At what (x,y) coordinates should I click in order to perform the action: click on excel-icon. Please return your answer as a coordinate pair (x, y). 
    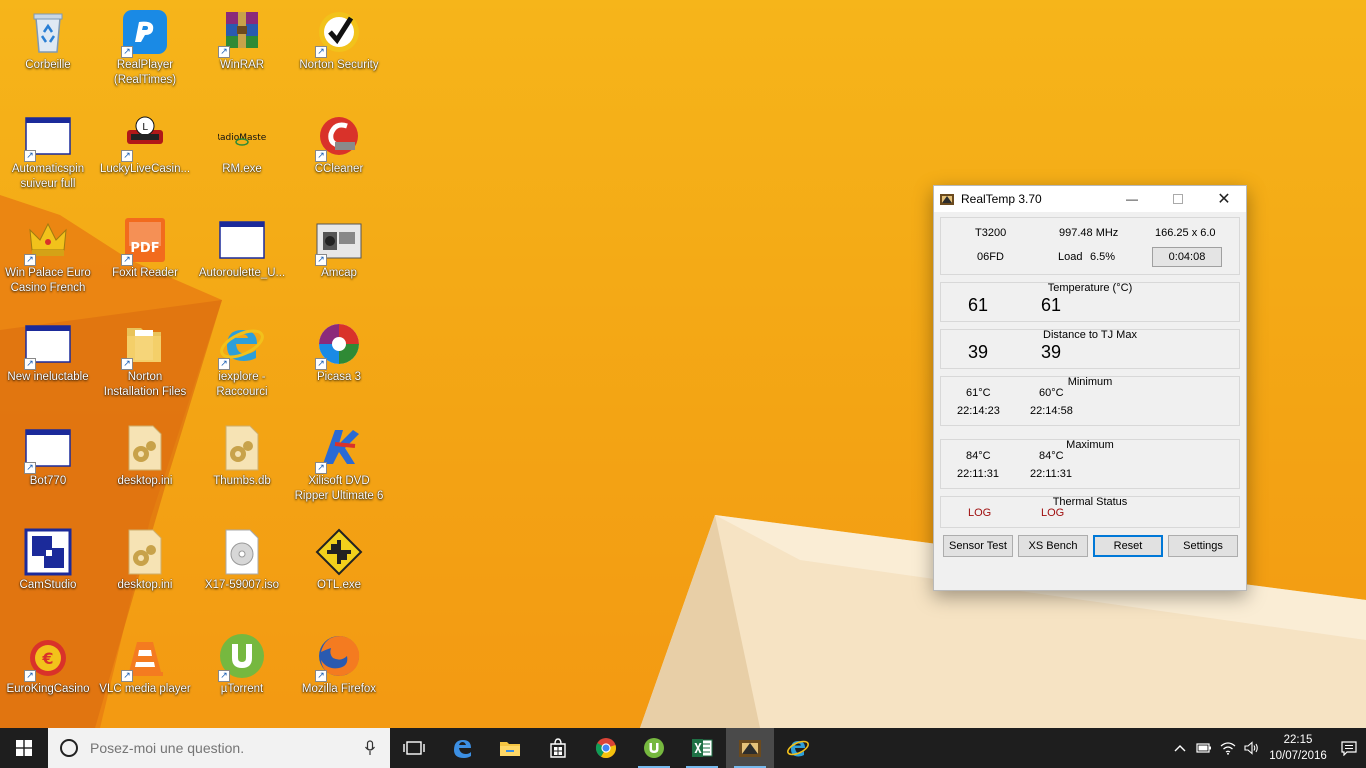
    Looking at the image, I should click on (702, 748).